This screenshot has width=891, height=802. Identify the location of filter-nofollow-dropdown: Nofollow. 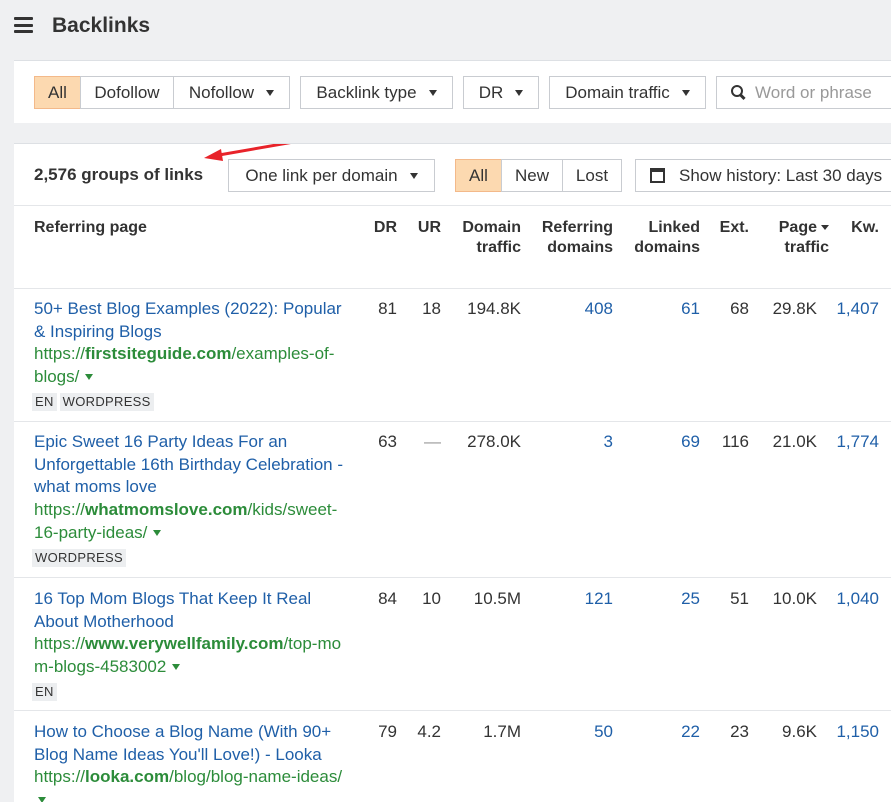
(231, 92).